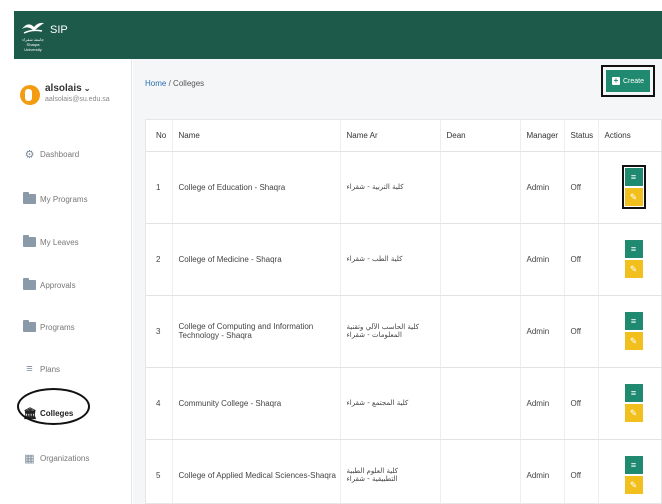 This screenshot has width=662, height=504. Describe the element at coordinates (189, 83) in the screenshot. I see `breadcrumb-current: Colleges` at that location.